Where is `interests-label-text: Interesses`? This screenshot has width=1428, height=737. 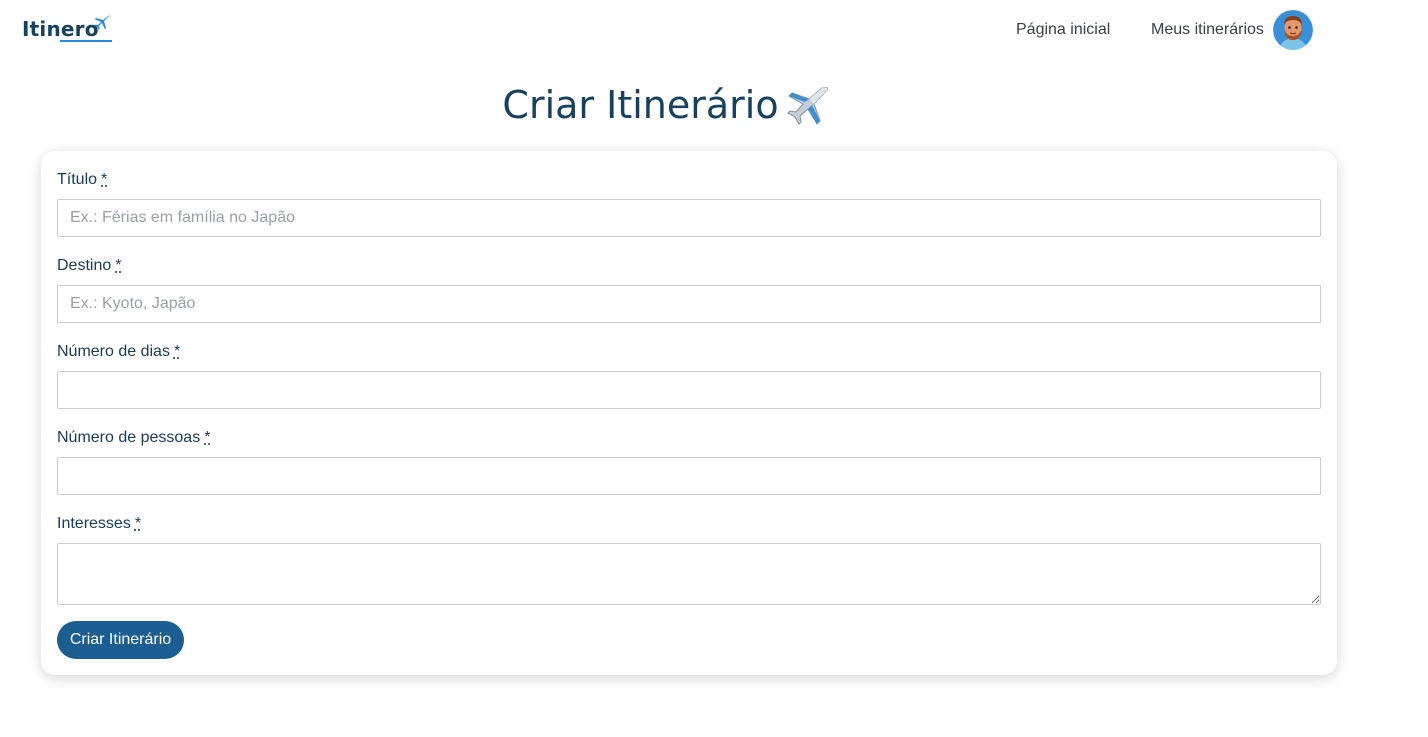 interests-label-text: Interesses is located at coordinates (94, 523).